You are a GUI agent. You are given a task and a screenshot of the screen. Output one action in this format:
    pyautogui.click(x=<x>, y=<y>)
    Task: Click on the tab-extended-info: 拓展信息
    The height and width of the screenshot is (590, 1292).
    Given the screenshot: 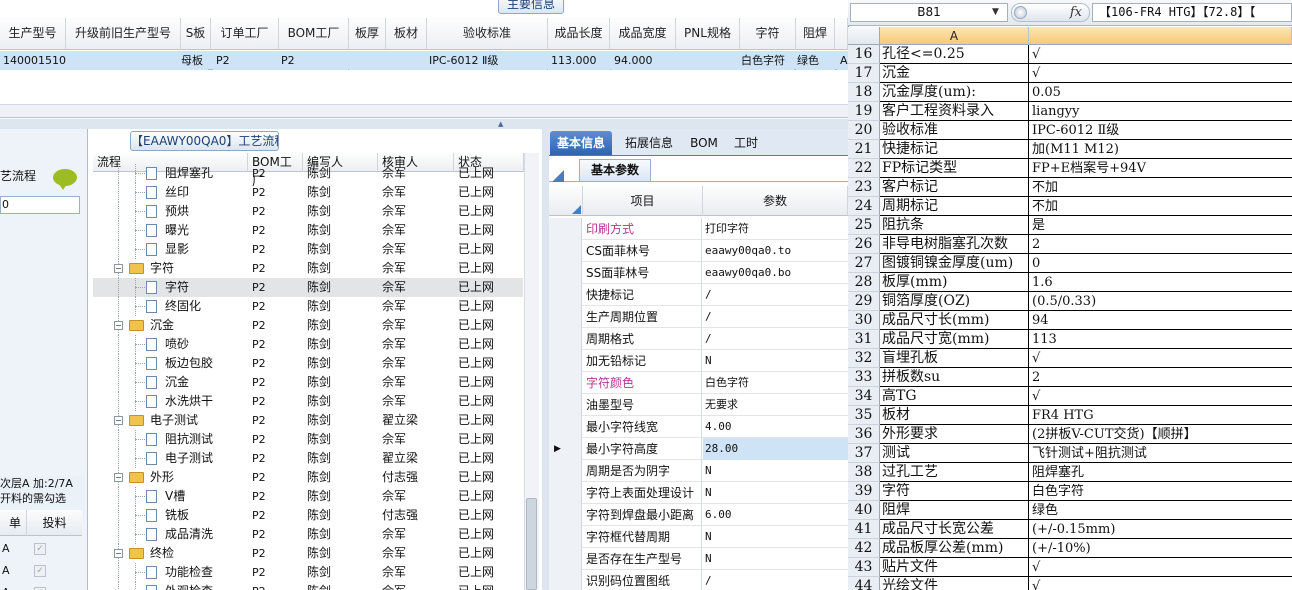 What is the action you would take?
    pyautogui.click(x=649, y=143)
    